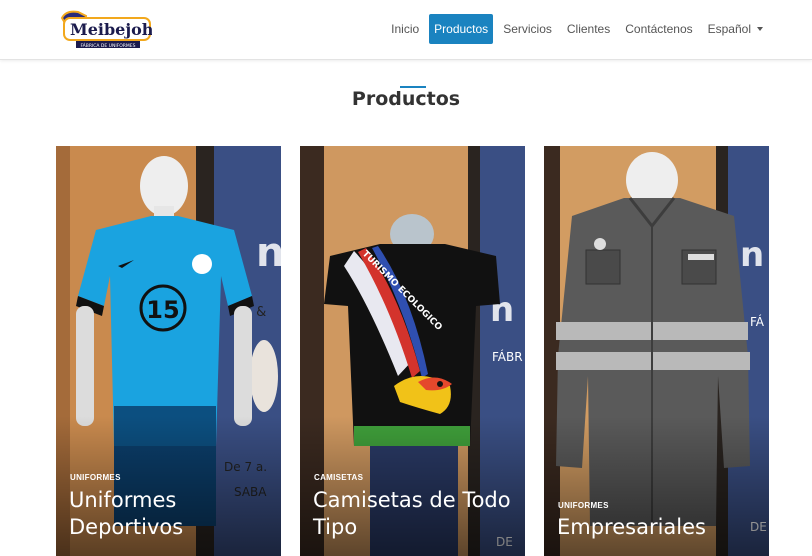 Image resolution: width=812 pixels, height=556 pixels. Describe the element at coordinates (507, 356) in the screenshot. I see `svg-text: FÁBR` at that location.